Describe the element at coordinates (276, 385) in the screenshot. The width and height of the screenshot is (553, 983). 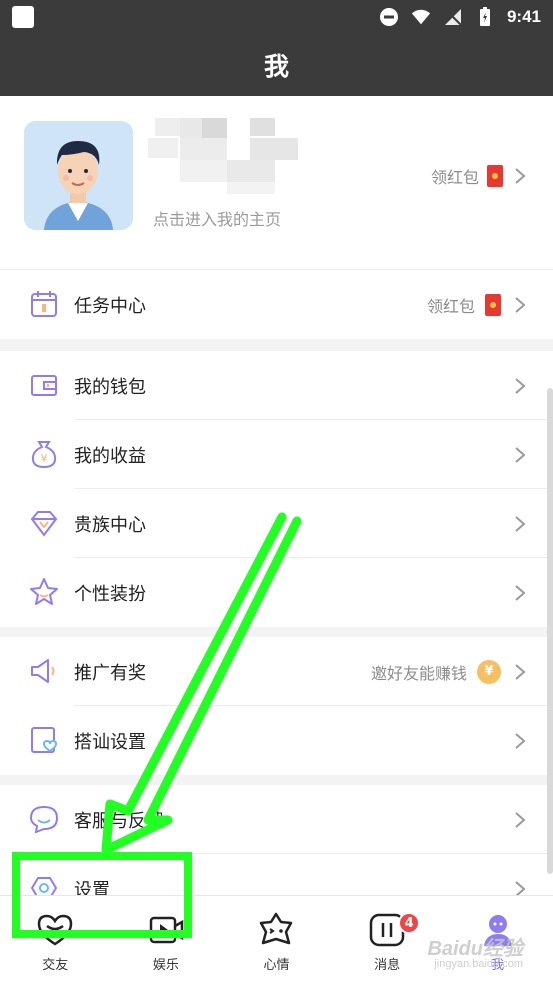
I see `menu-item-wallet: 我的钱包` at that location.